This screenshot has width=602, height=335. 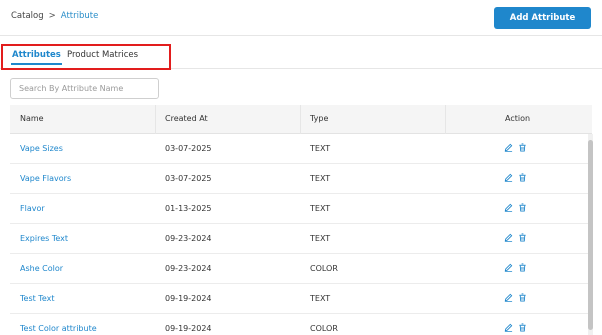 I want to click on column-header-name: Name, so click(x=32, y=118).